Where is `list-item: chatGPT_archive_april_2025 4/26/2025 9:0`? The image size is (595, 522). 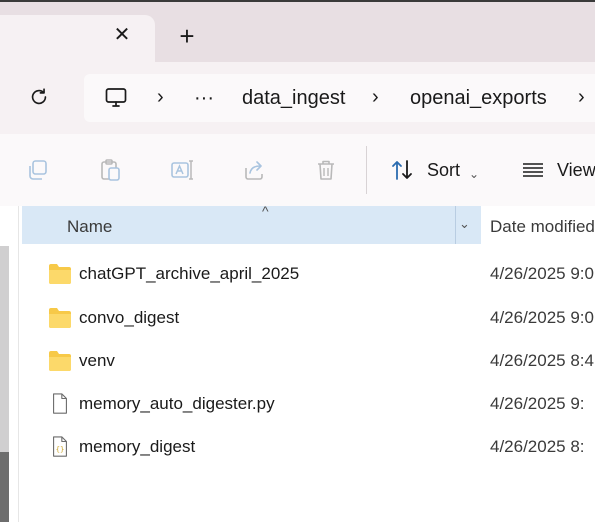
list-item: chatGPT_archive_april_2025 4/26/2025 9:0 is located at coordinates (308, 274).